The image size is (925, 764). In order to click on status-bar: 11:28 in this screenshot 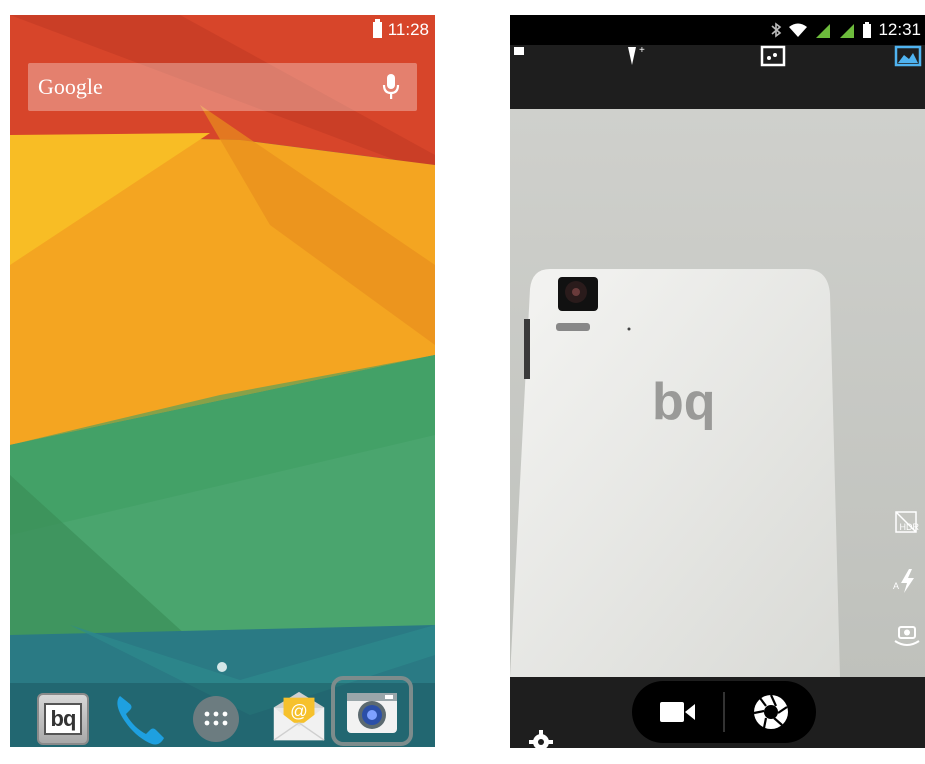, I will do `click(400, 29)`.